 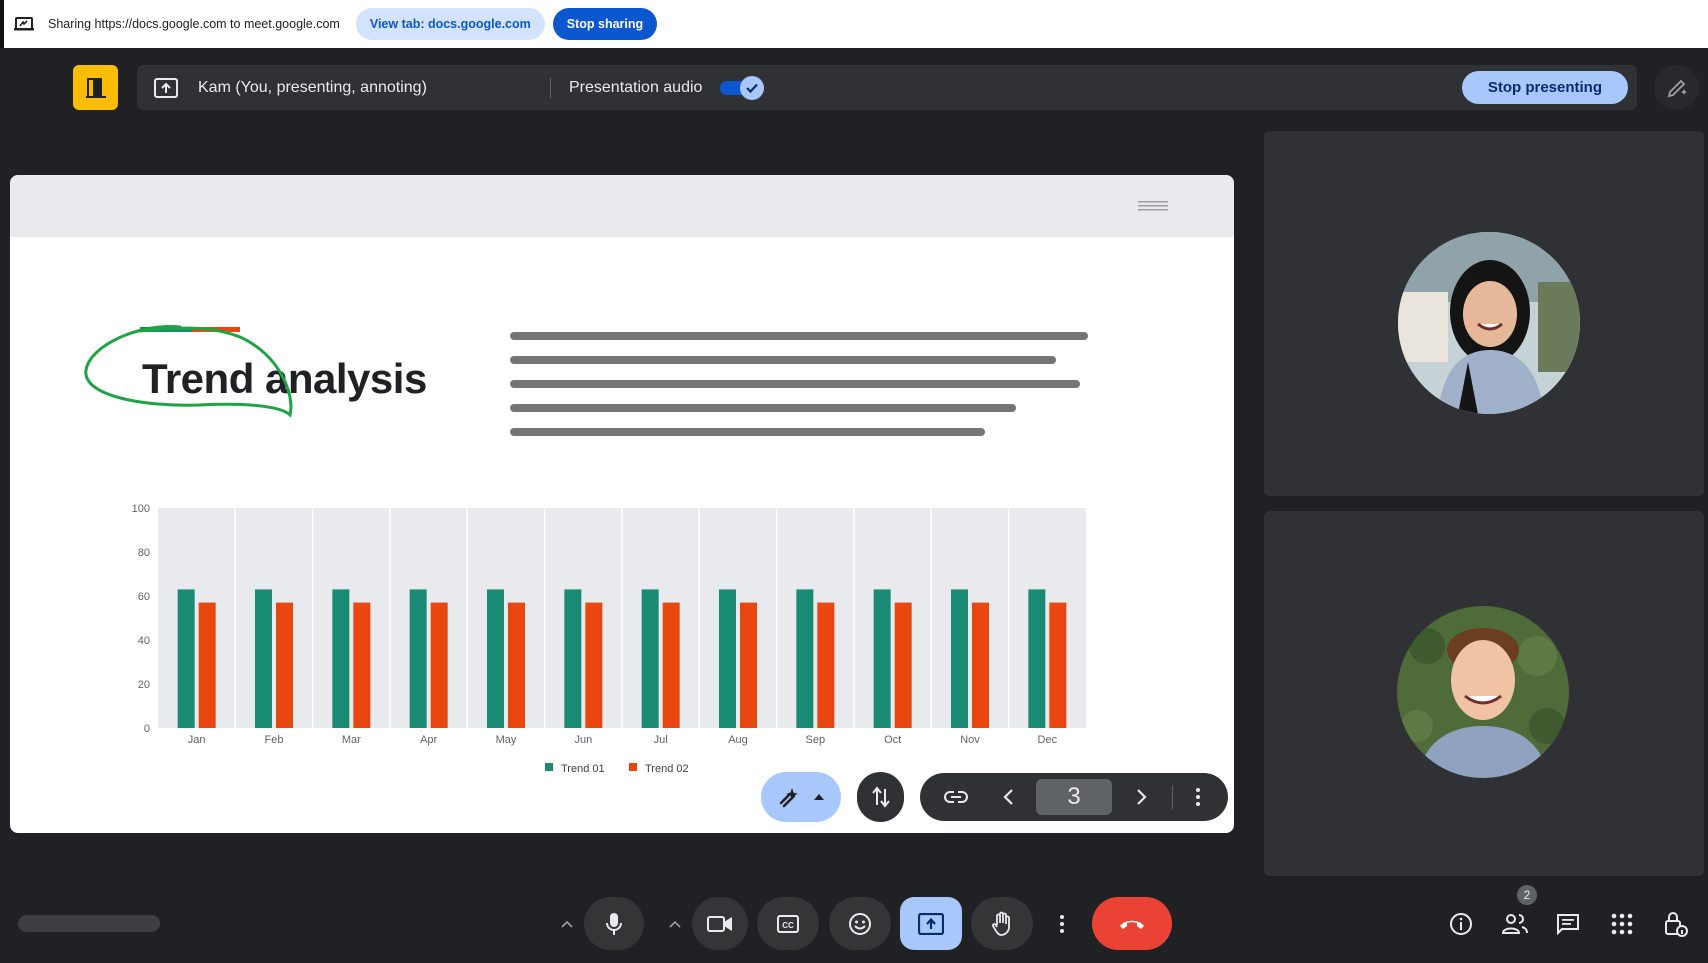 I want to click on pen-sparkle-icon, so click(x=1677, y=88).